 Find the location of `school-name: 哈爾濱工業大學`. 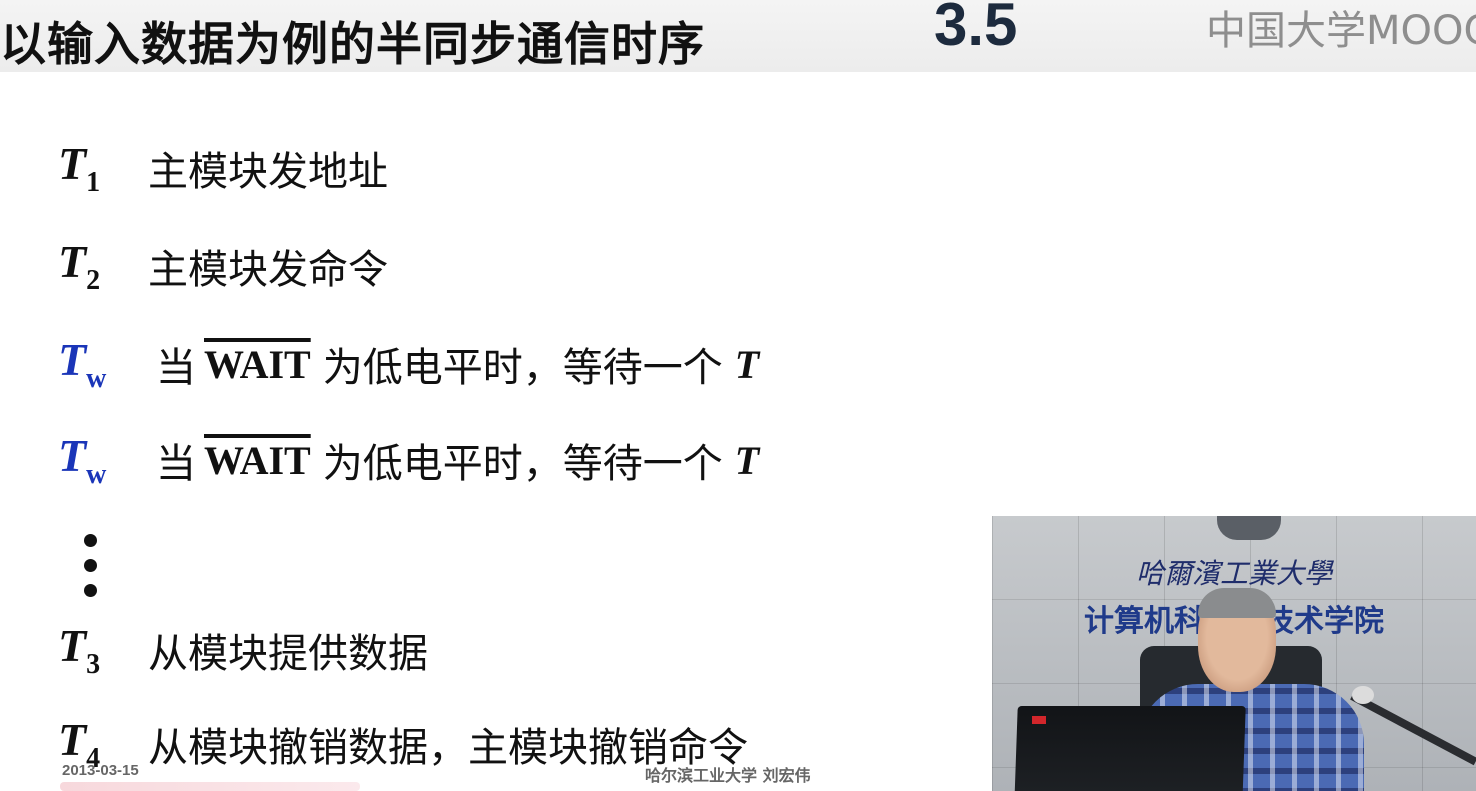

school-name: 哈爾濱工業大學 is located at coordinates (1233, 573).